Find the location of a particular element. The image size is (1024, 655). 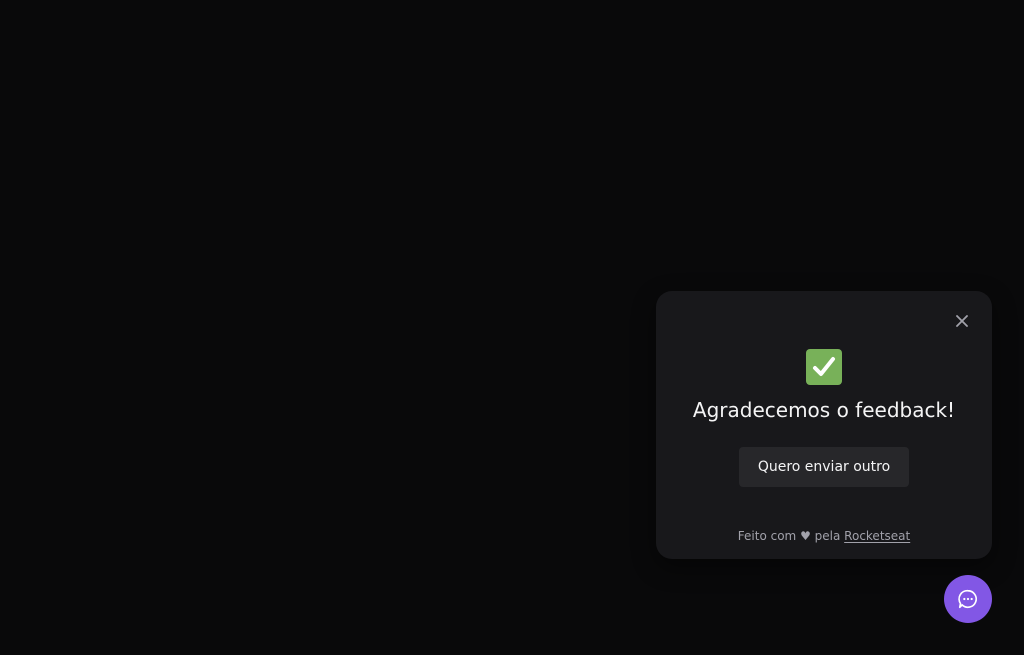

chat-bubble-icon is located at coordinates (967, 599).